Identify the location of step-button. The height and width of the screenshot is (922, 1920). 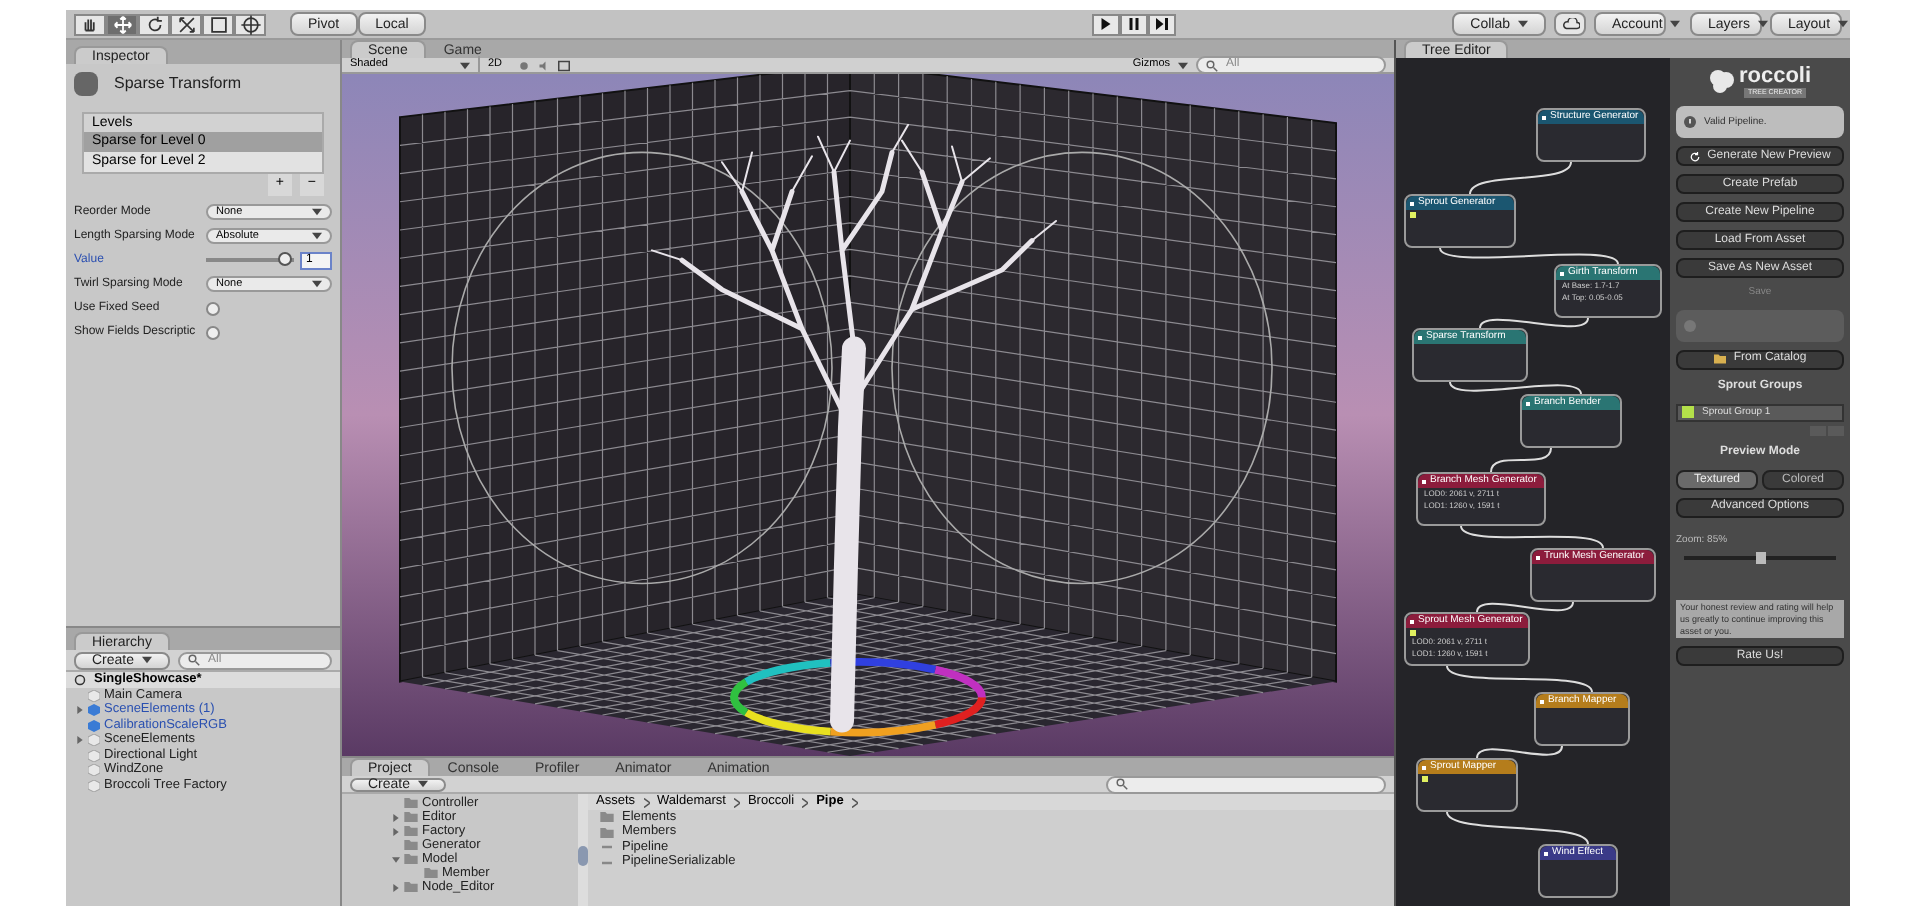
(1162, 24).